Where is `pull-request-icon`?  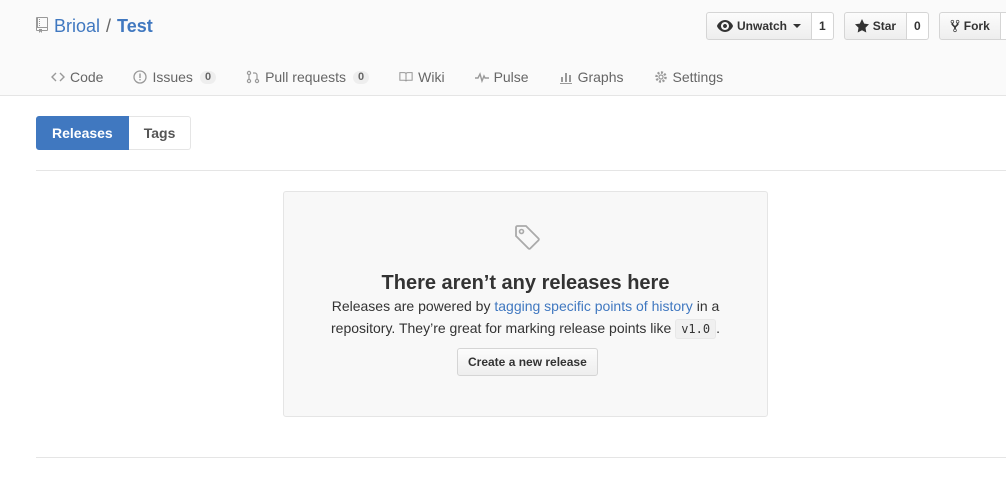
pull-request-icon is located at coordinates (253, 77).